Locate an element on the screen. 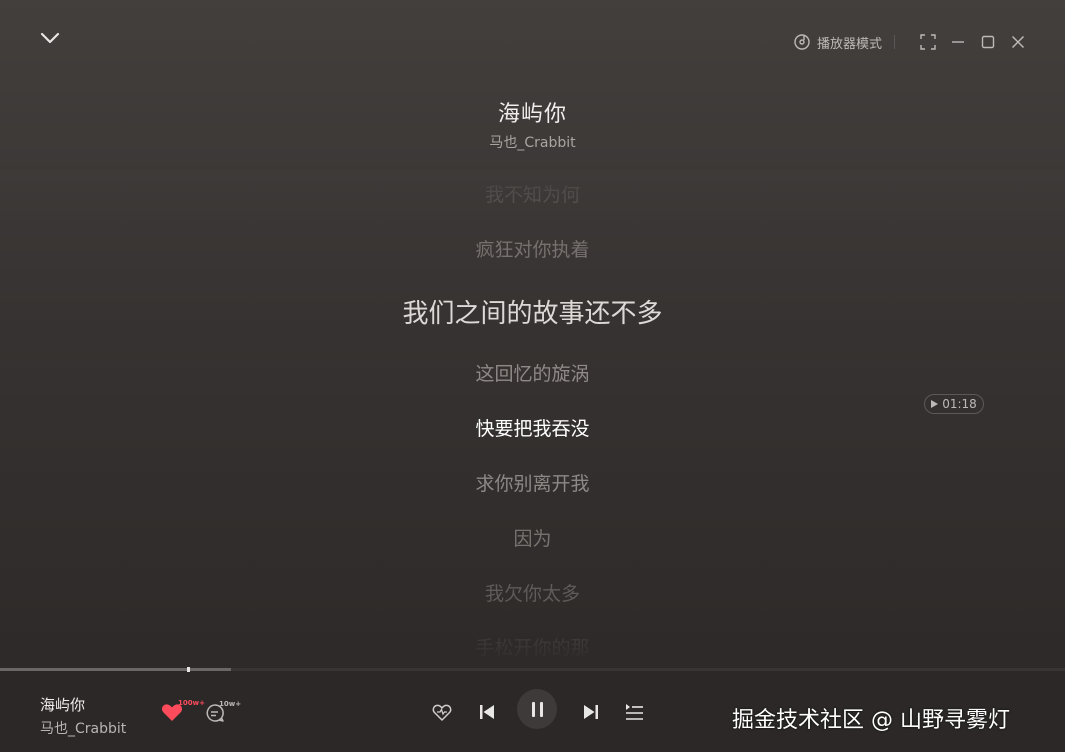 The image size is (1065, 752). chevron-down-icon is located at coordinates (50, 38).